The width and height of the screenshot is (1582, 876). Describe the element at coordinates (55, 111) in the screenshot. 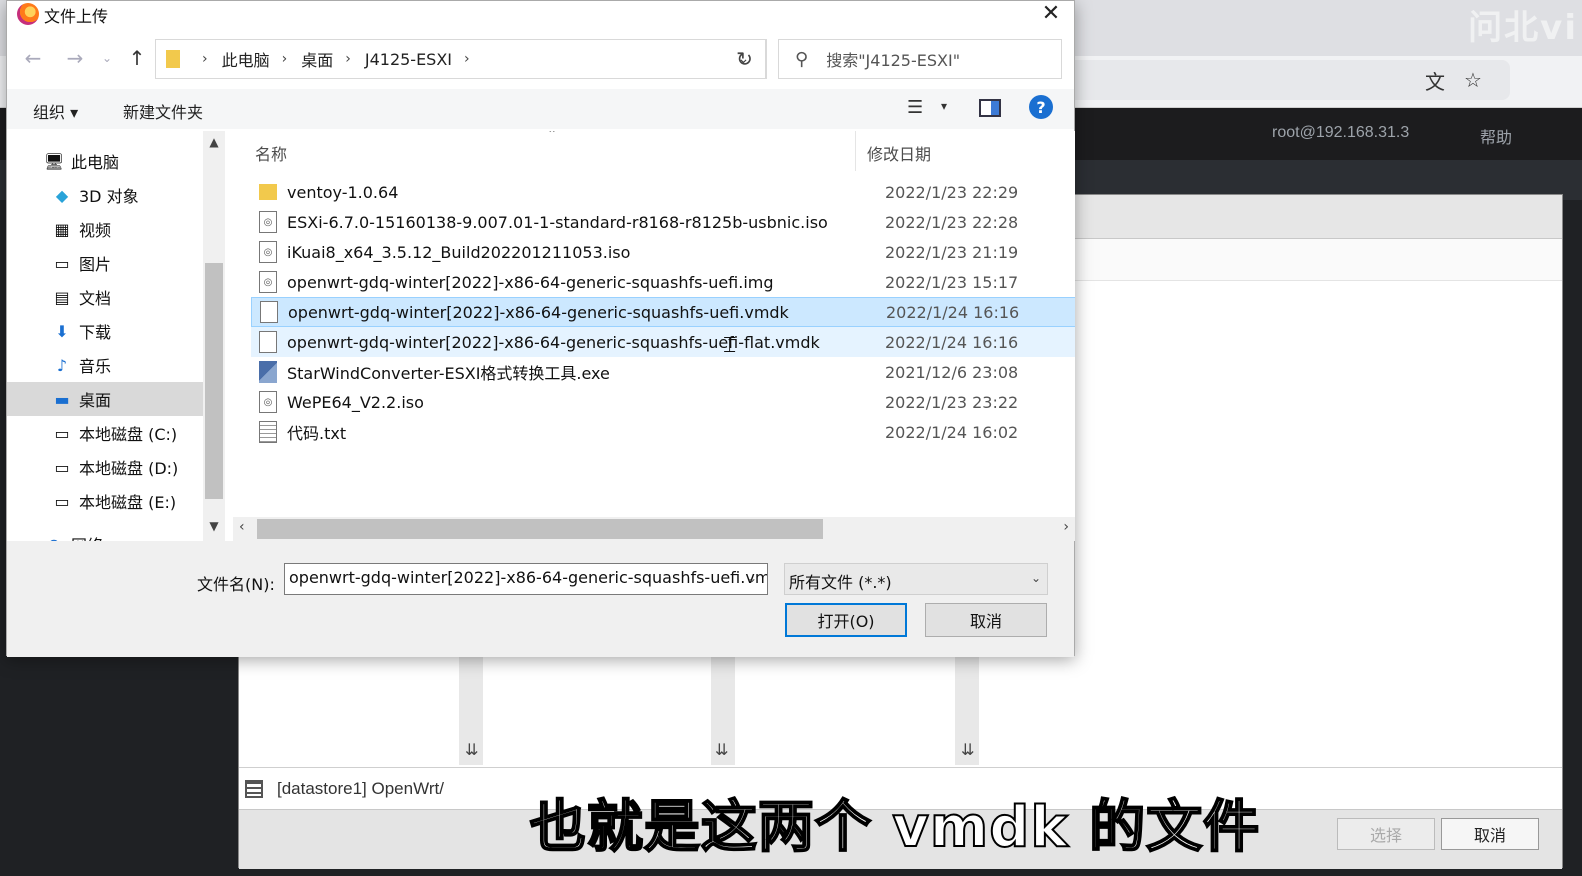

I see `organize-button: 组织 ▾` at that location.